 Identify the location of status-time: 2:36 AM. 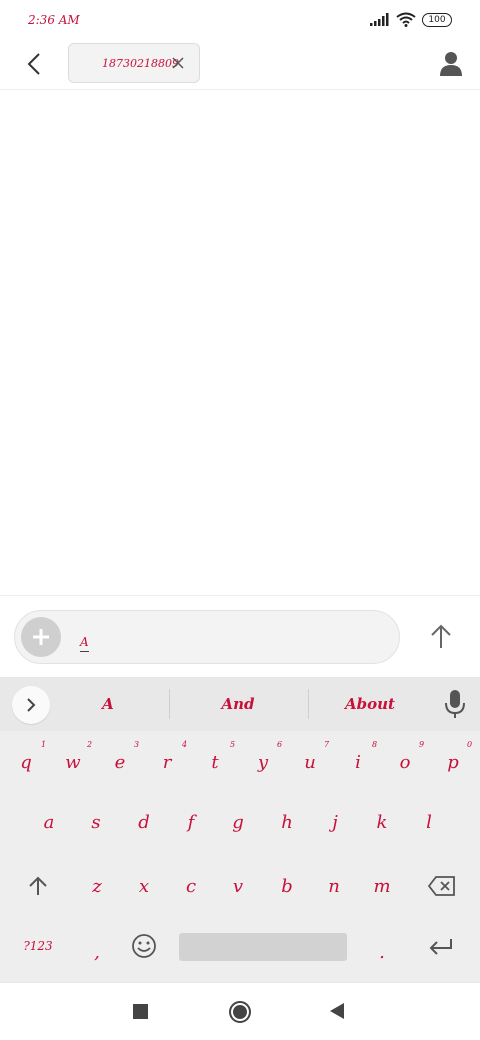
(54, 20).